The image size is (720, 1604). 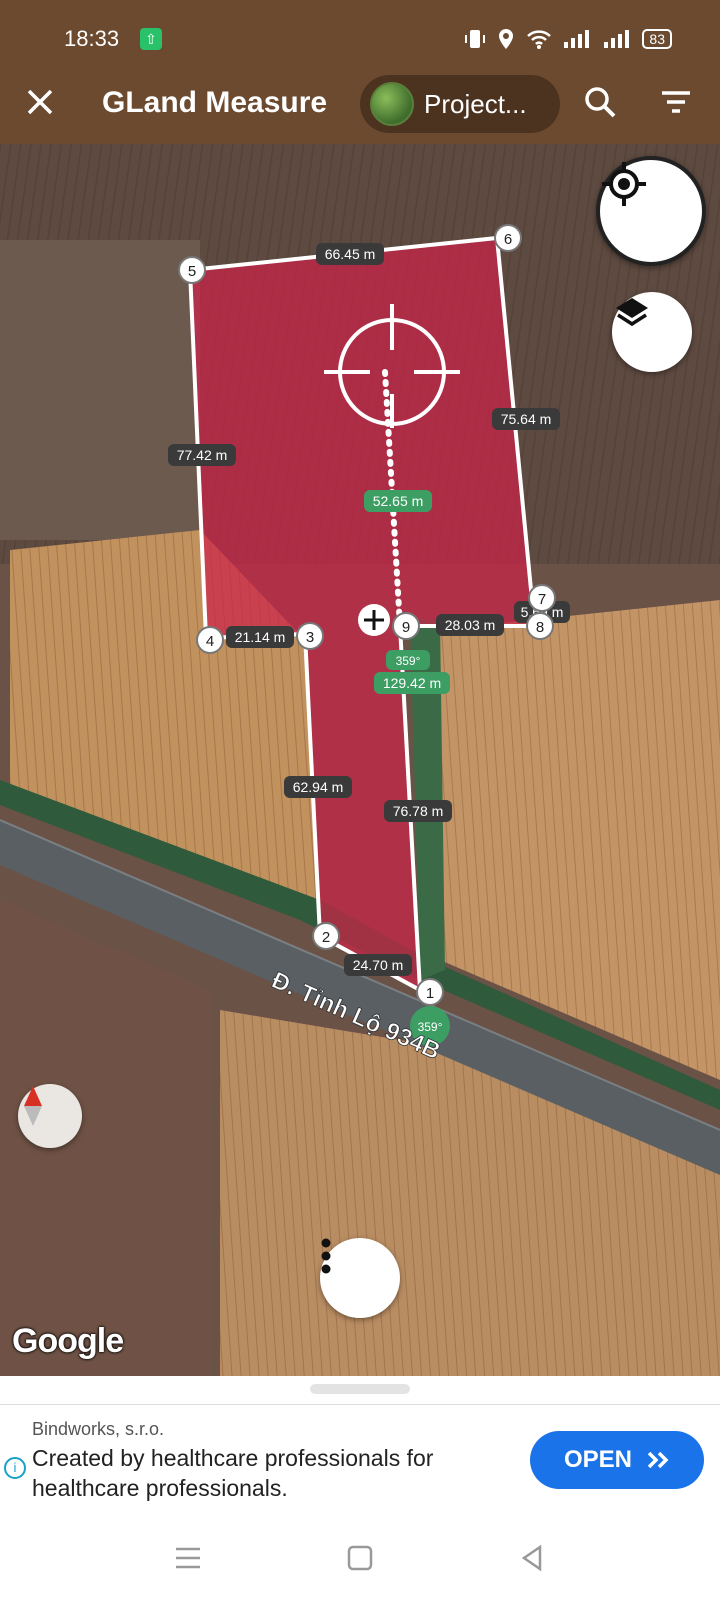 I want to click on project-thumbnail, so click(x=392, y=104).